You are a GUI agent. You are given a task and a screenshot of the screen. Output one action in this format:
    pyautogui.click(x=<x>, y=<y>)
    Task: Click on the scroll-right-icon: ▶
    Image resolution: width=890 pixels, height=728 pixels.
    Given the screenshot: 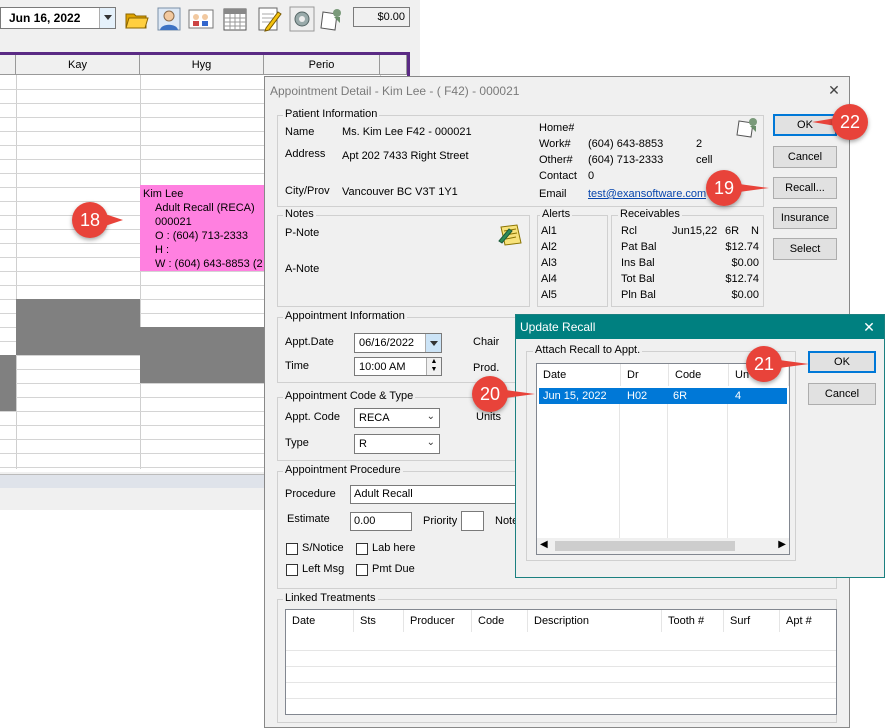 What is the action you would take?
    pyautogui.click(x=782, y=544)
    